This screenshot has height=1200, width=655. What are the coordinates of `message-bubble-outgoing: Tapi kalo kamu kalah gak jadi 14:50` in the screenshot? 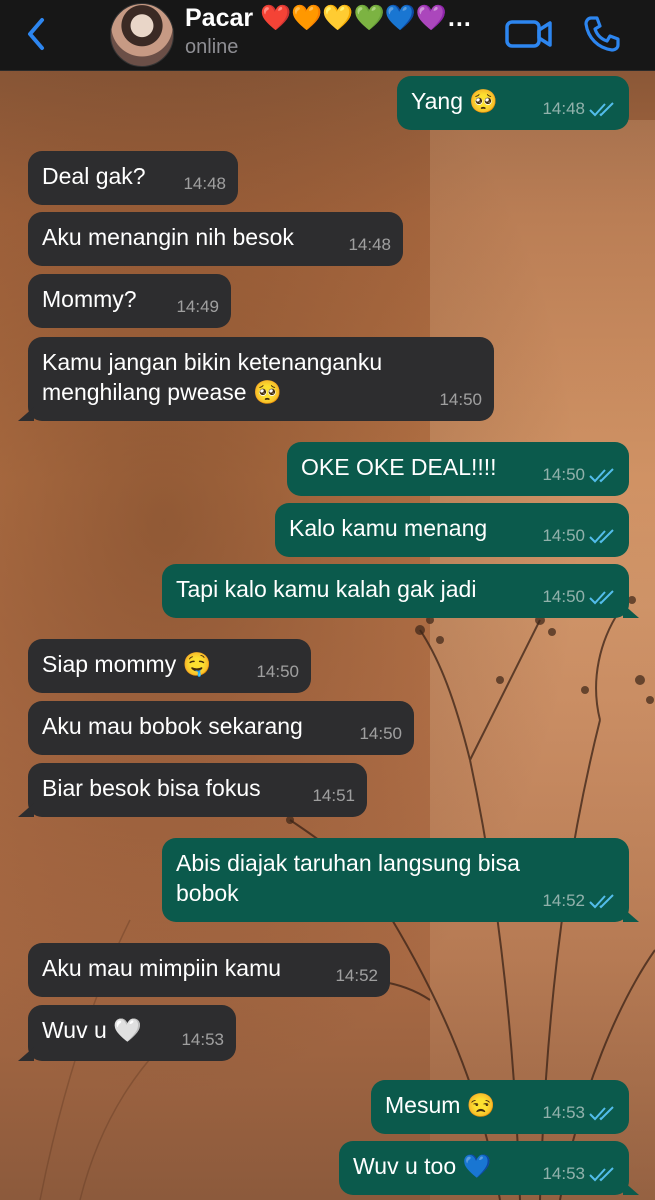 It's located at (400, 591).